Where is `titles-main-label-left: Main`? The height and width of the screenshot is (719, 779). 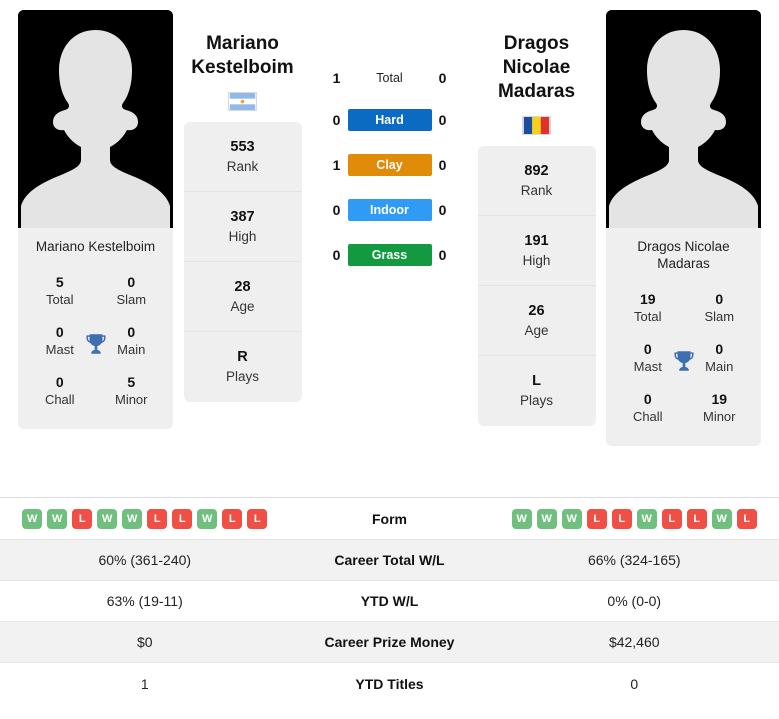
titles-main-label-left: Main is located at coordinates (131, 349).